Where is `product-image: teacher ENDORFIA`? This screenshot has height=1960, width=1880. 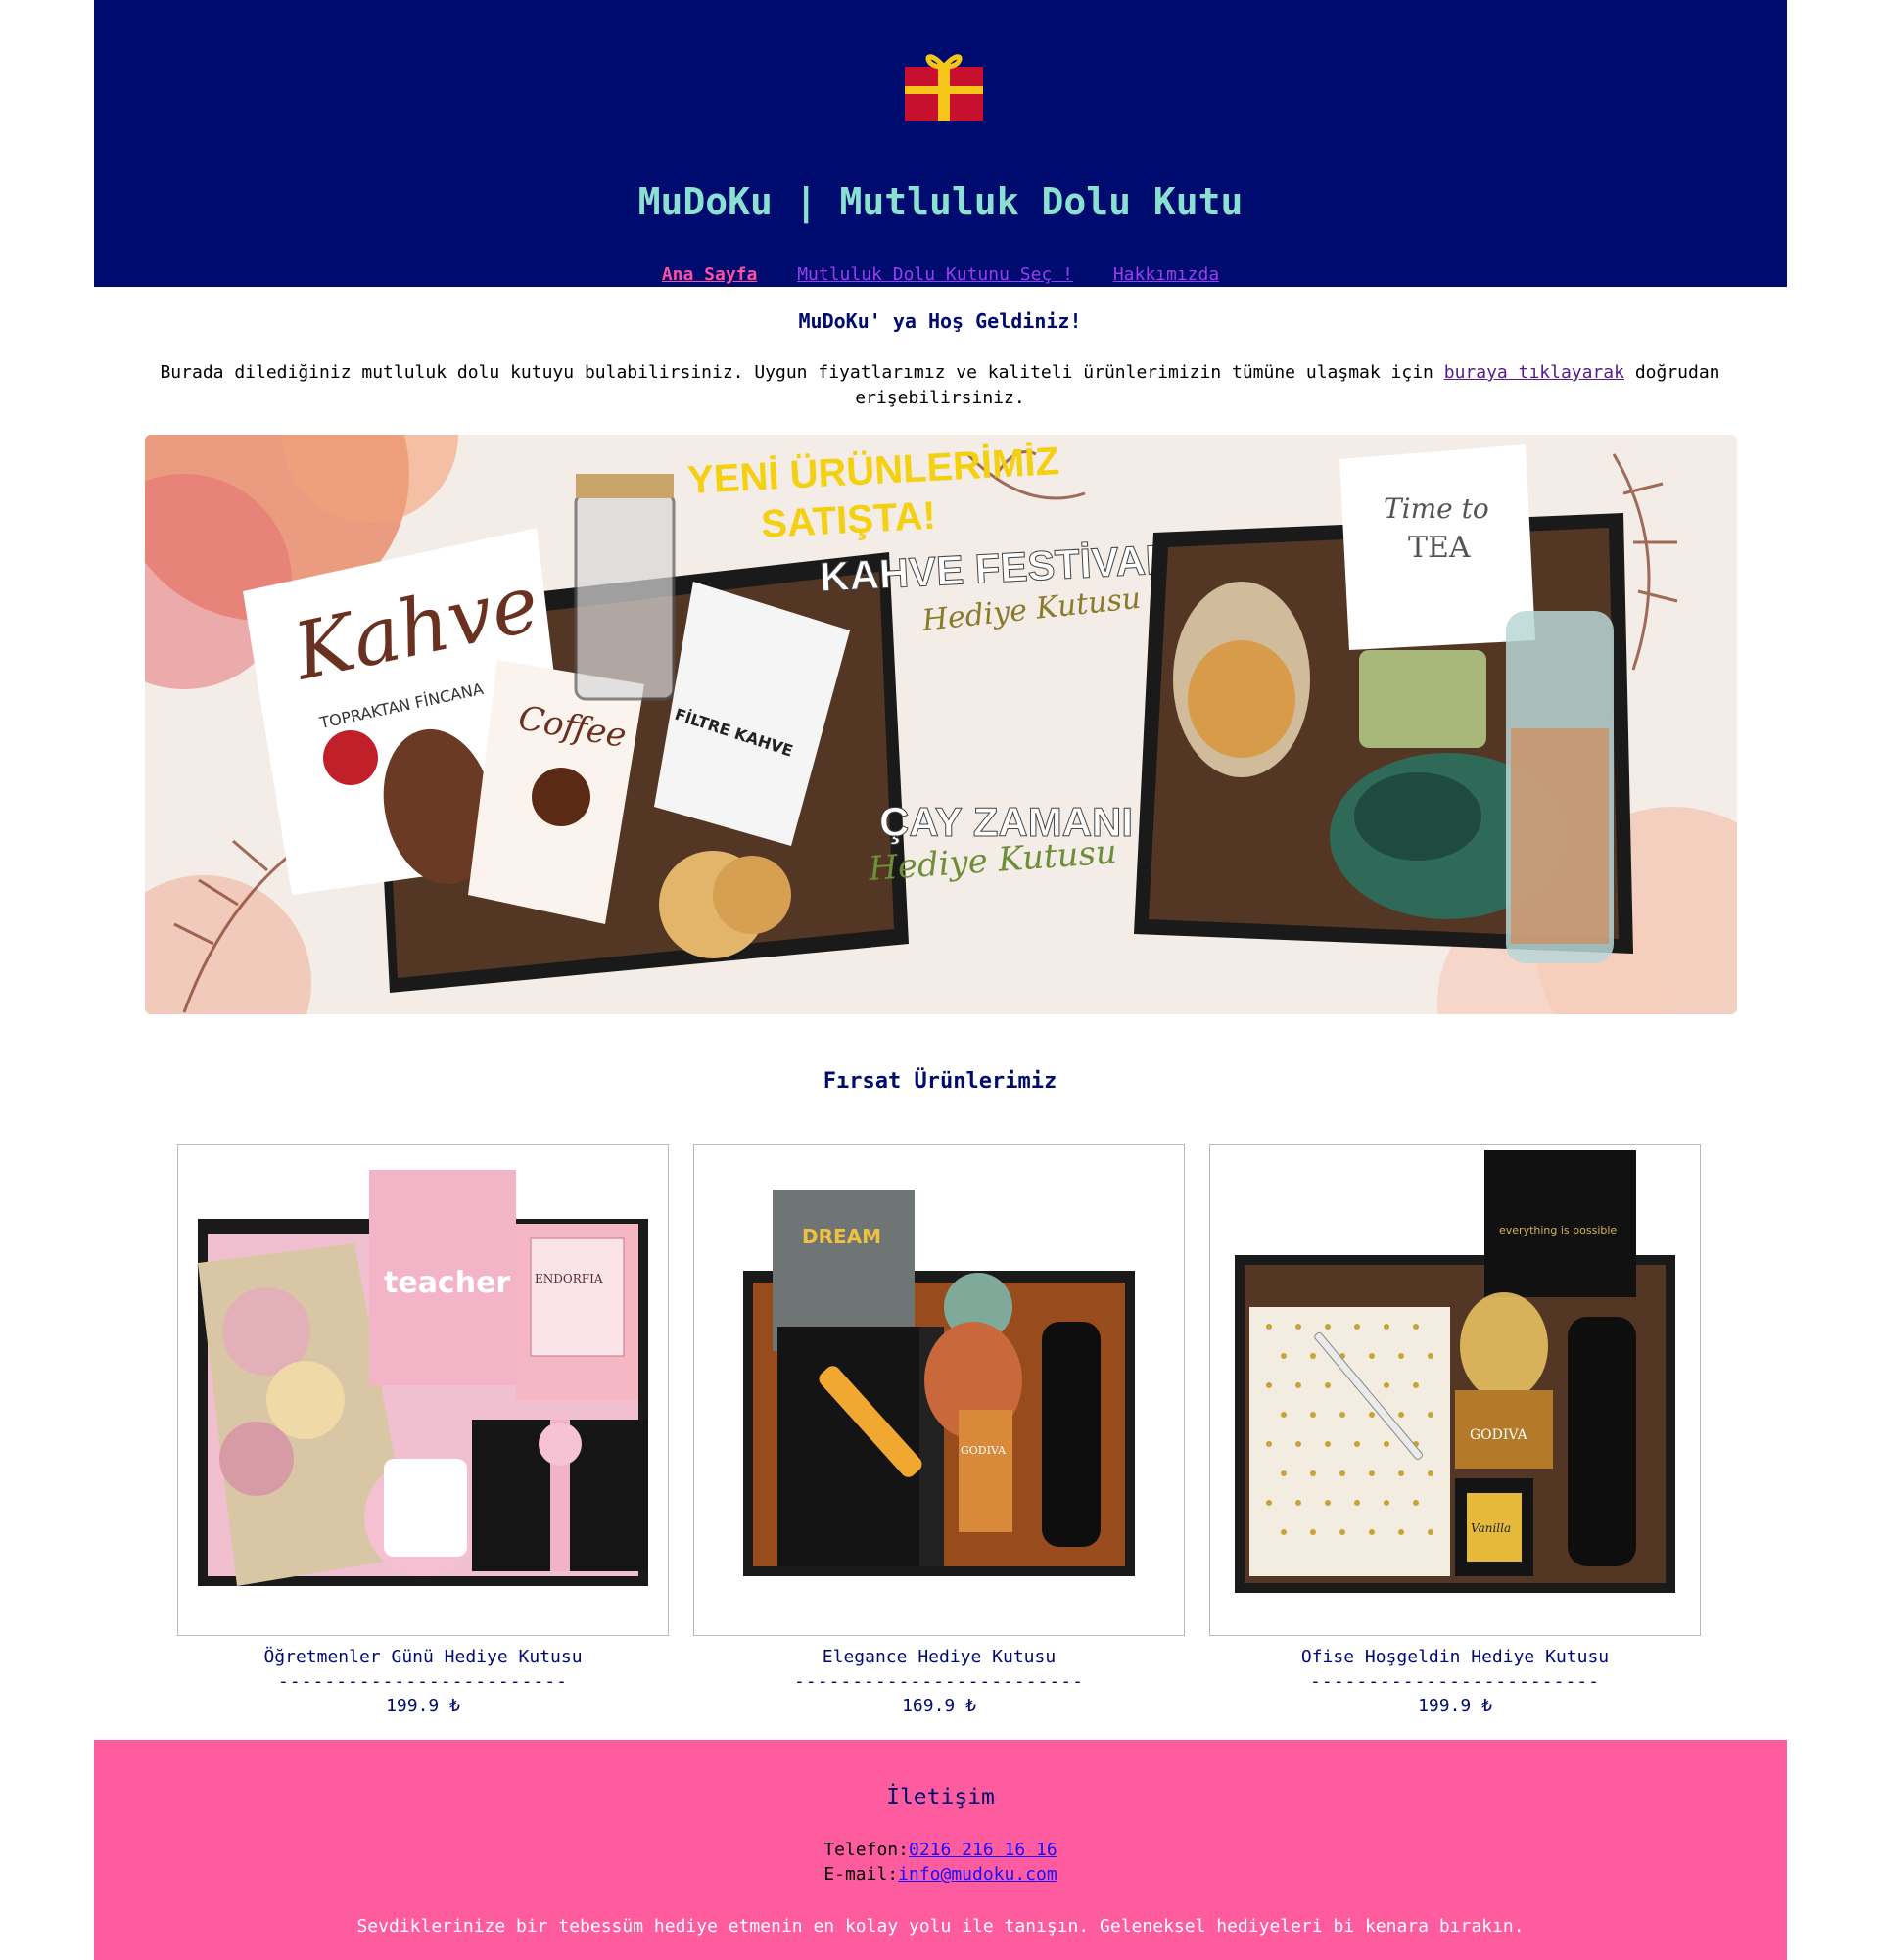 product-image: teacher ENDORFIA is located at coordinates (423, 1390).